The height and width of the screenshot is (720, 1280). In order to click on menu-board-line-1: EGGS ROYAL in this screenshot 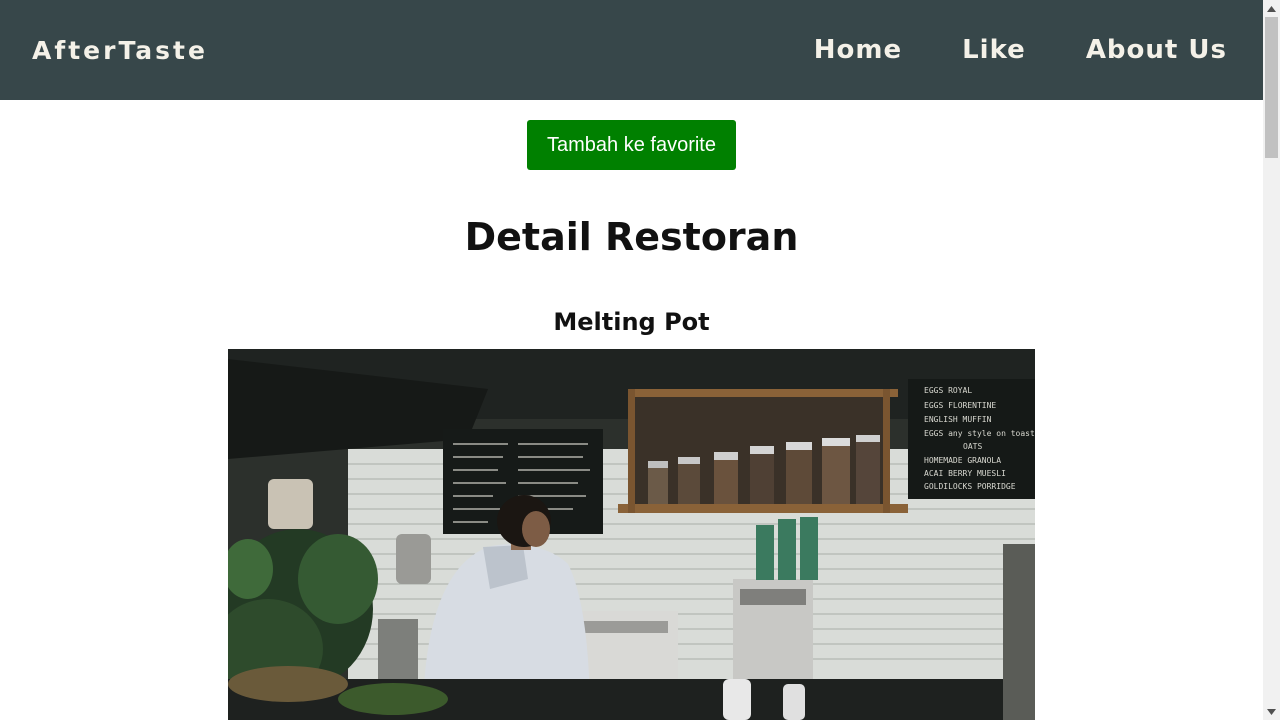, I will do `click(948, 390)`.